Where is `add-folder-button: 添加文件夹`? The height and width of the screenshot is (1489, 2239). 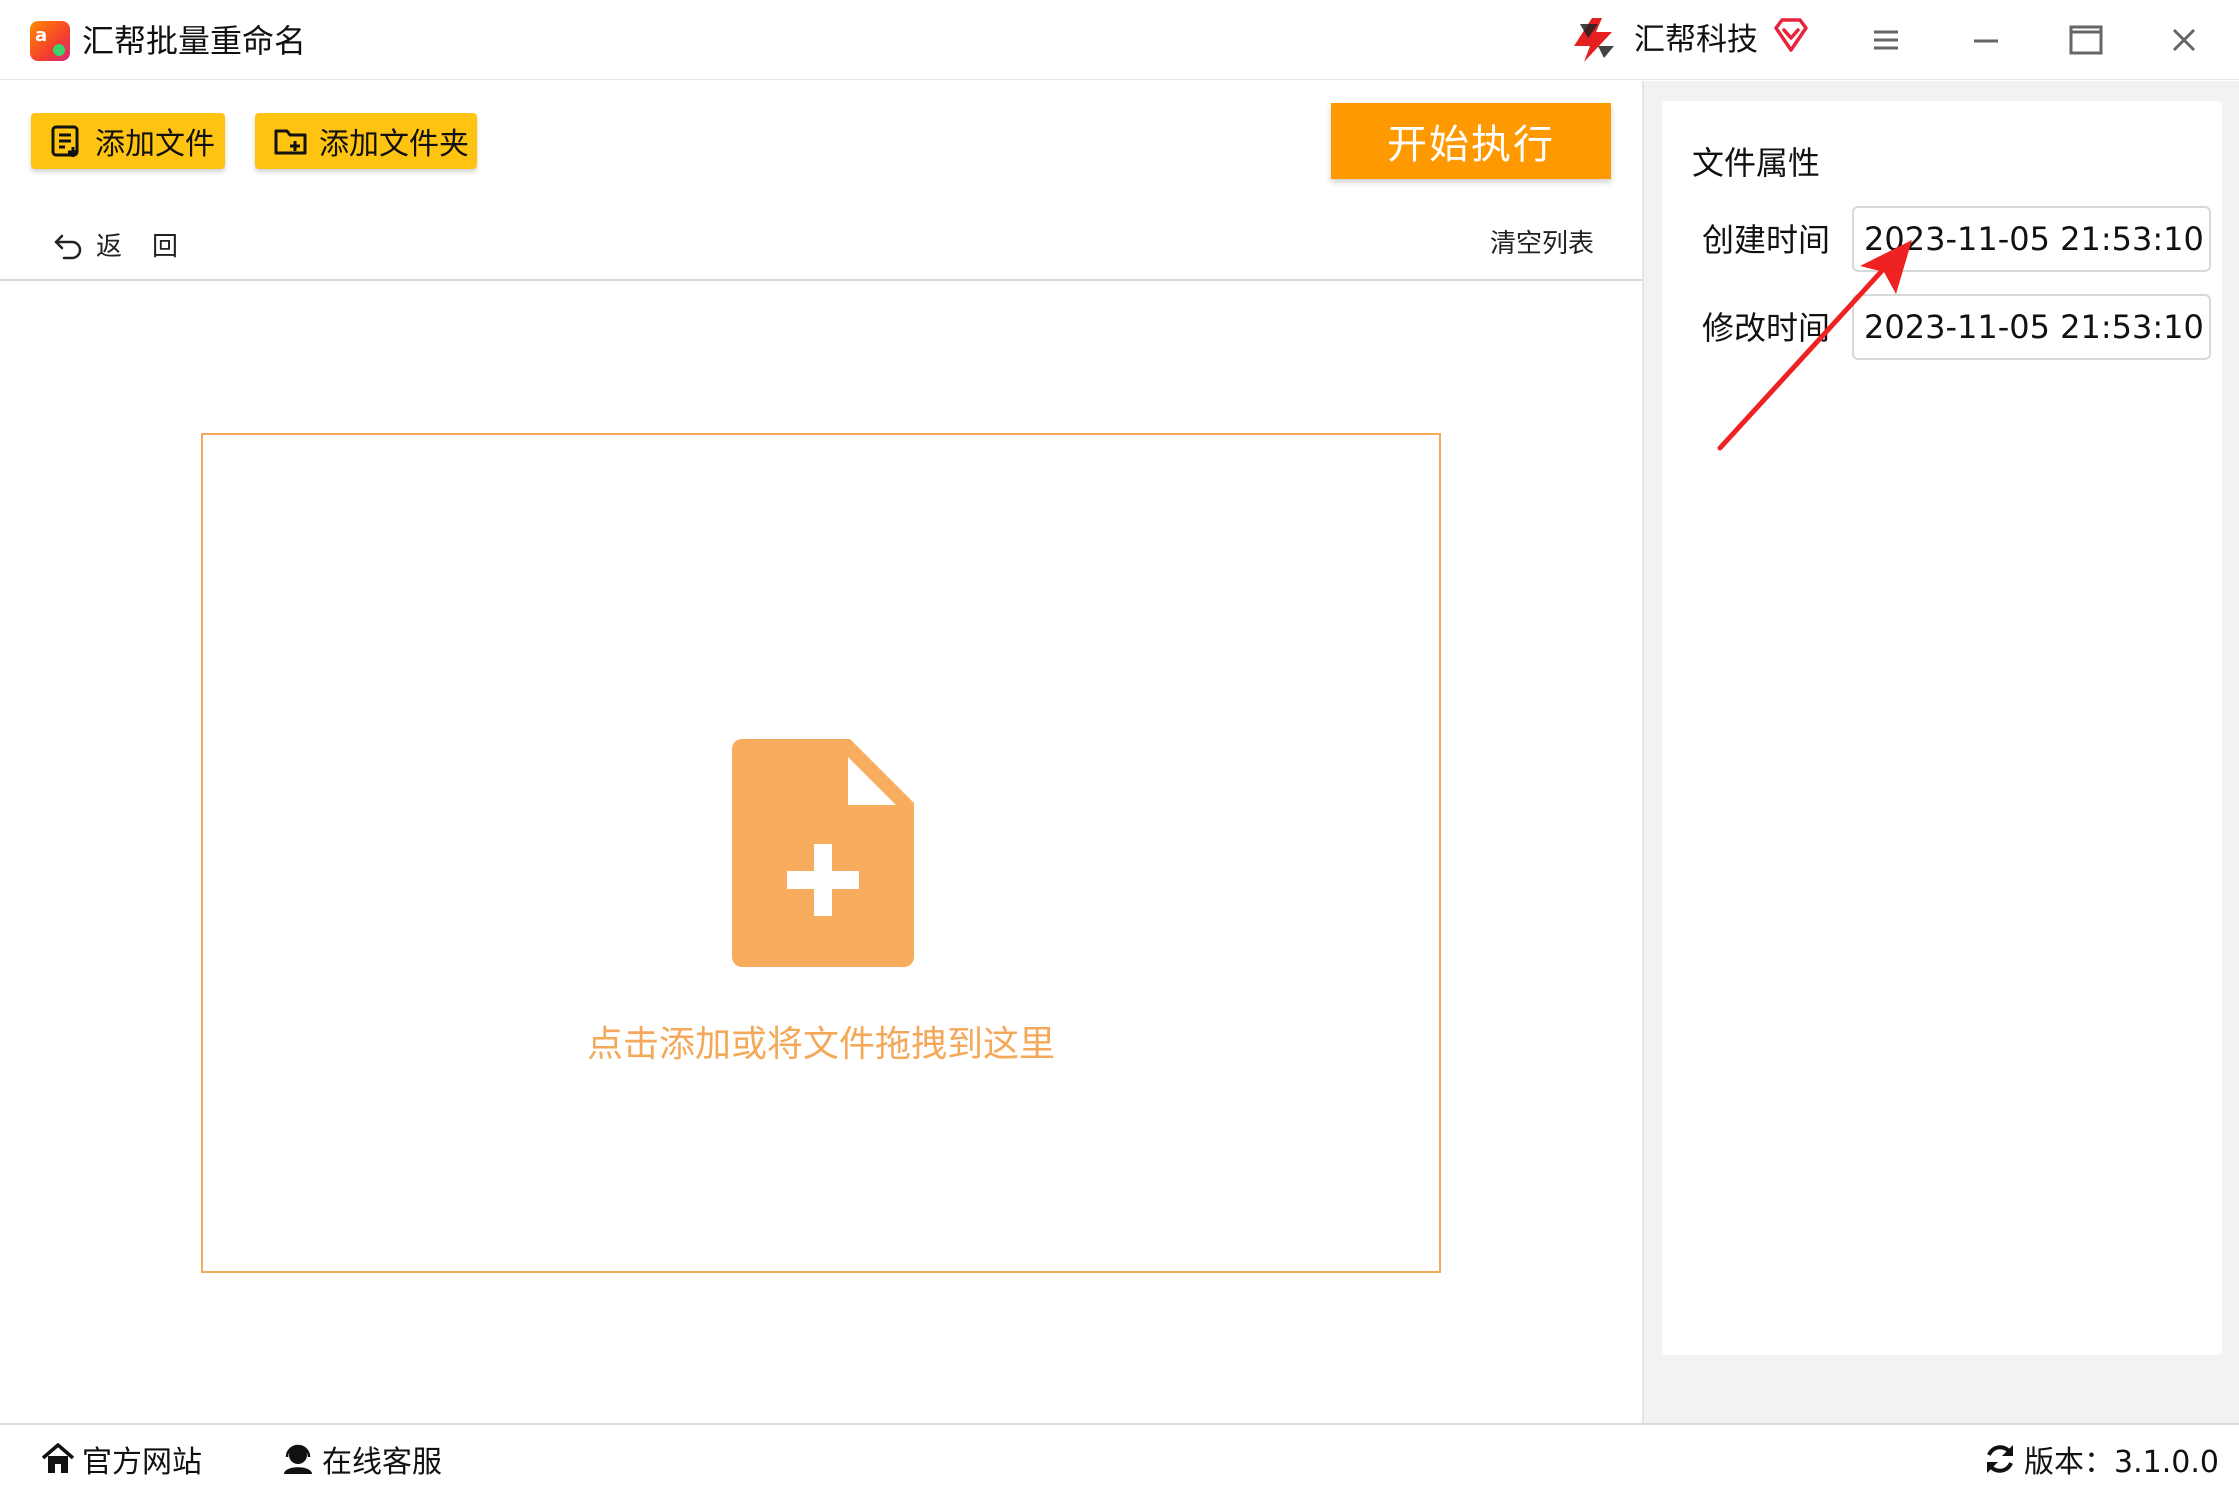 add-folder-button: 添加文件夹 is located at coordinates (366, 141).